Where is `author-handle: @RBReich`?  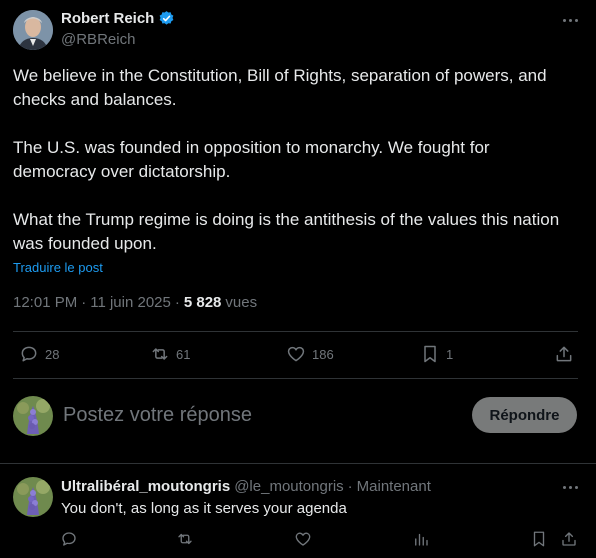
author-handle: @RBReich is located at coordinates (98, 39).